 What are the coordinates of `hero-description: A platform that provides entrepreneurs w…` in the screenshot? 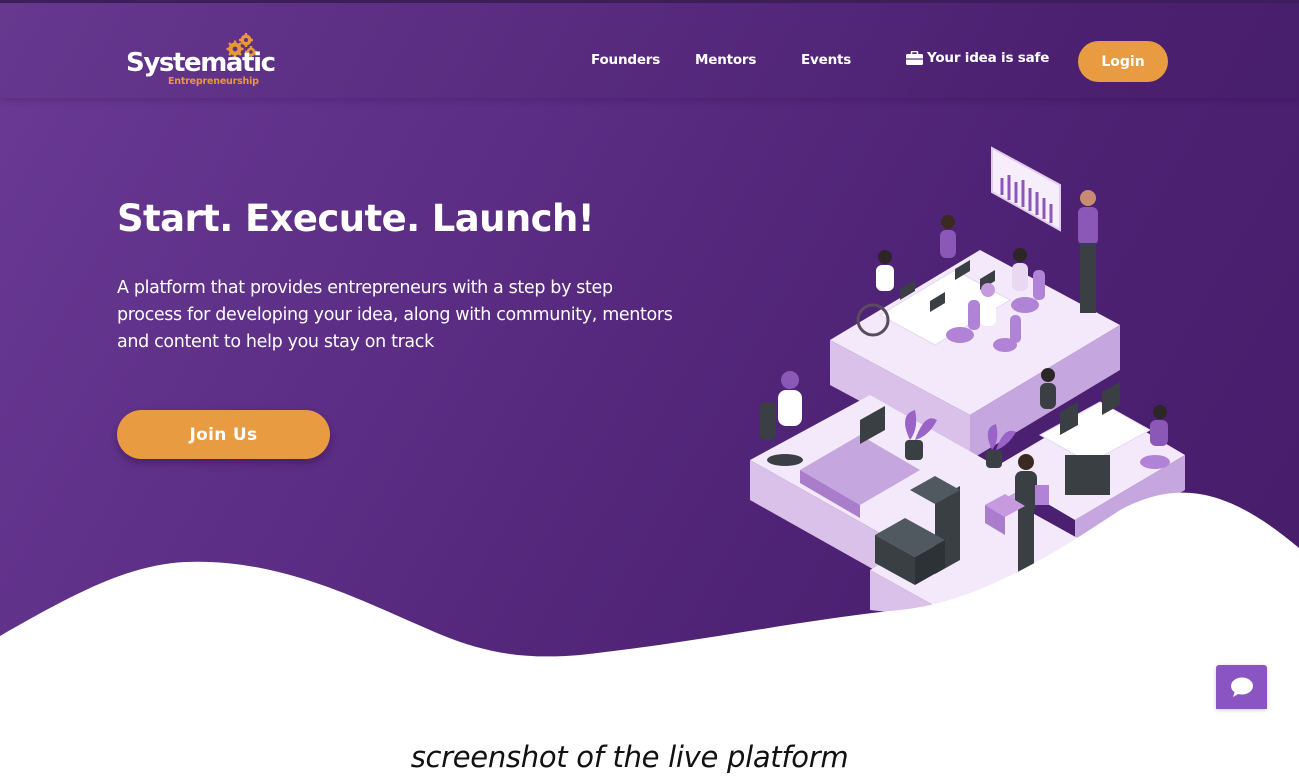 It's located at (395, 315).